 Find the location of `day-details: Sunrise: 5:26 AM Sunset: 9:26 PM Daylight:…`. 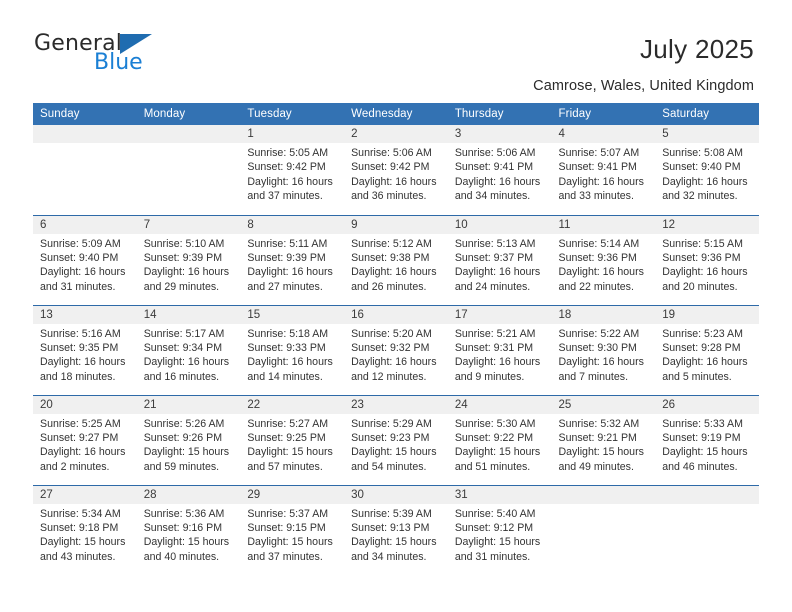

day-details: Sunrise: 5:26 AM Sunset: 9:26 PM Daylight:… is located at coordinates (189, 444).